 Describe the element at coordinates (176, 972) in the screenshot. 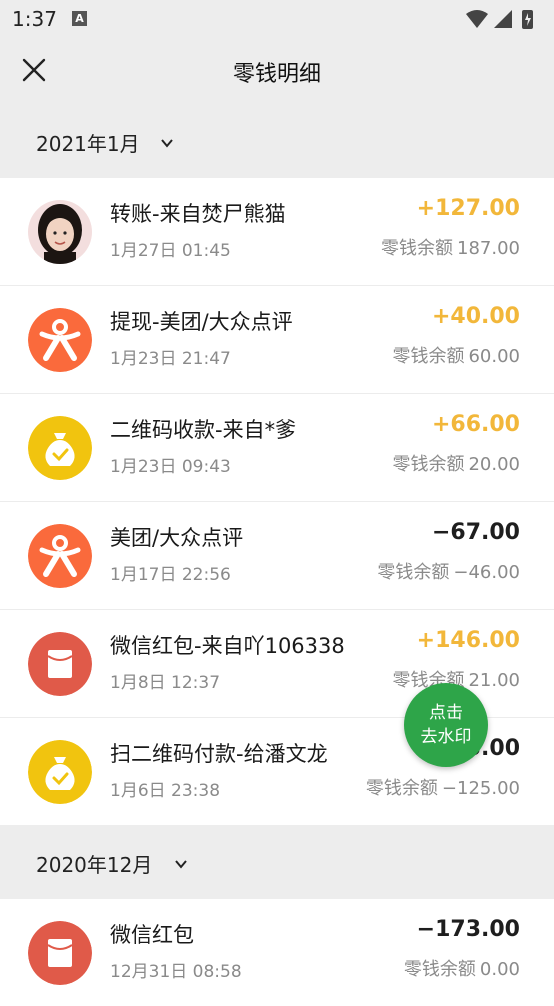

I see `transaction-date: 12月31日 08:58` at that location.